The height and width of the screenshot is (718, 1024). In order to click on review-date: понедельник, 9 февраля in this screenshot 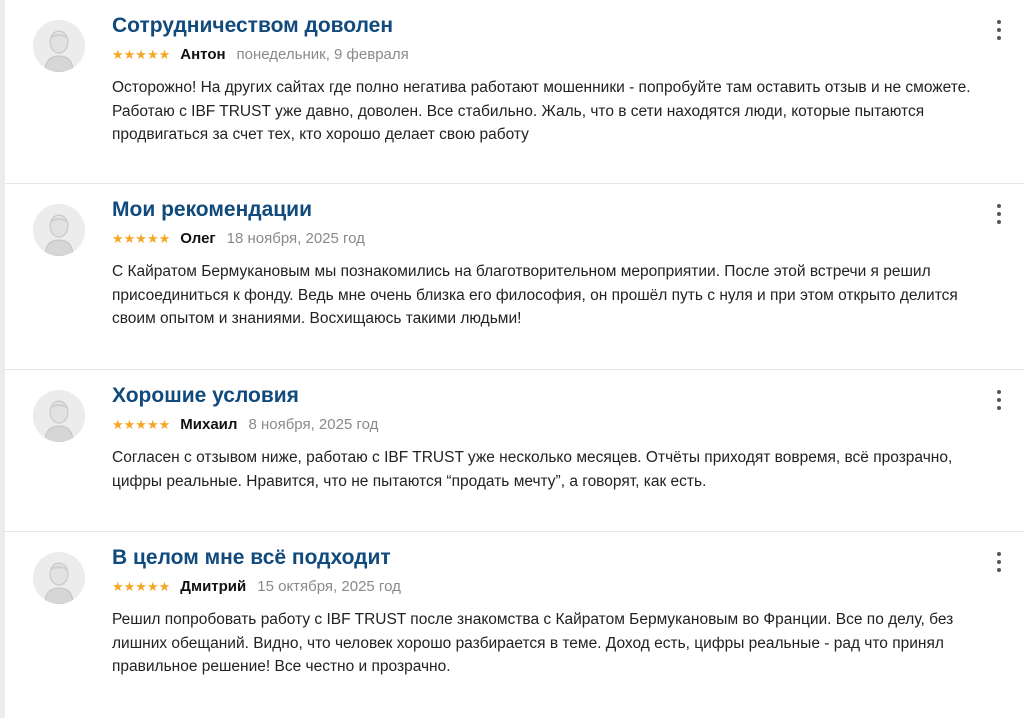, I will do `click(322, 54)`.